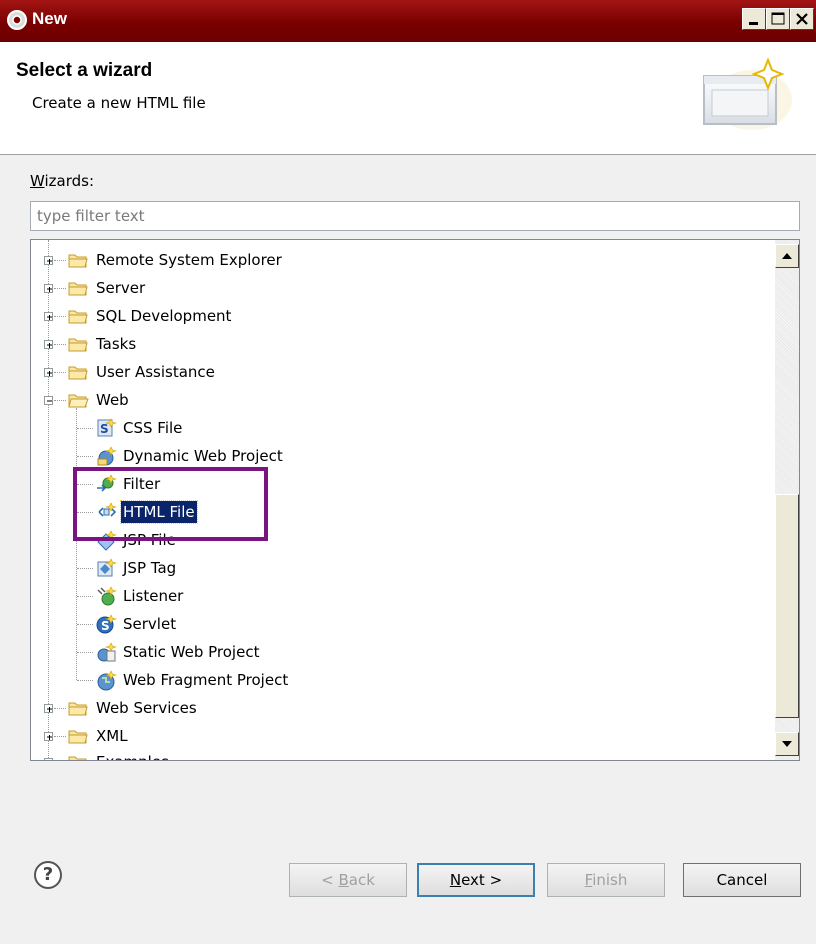 The width and height of the screenshot is (816, 944). I want to click on scrollbar-thumb, so click(787, 606).